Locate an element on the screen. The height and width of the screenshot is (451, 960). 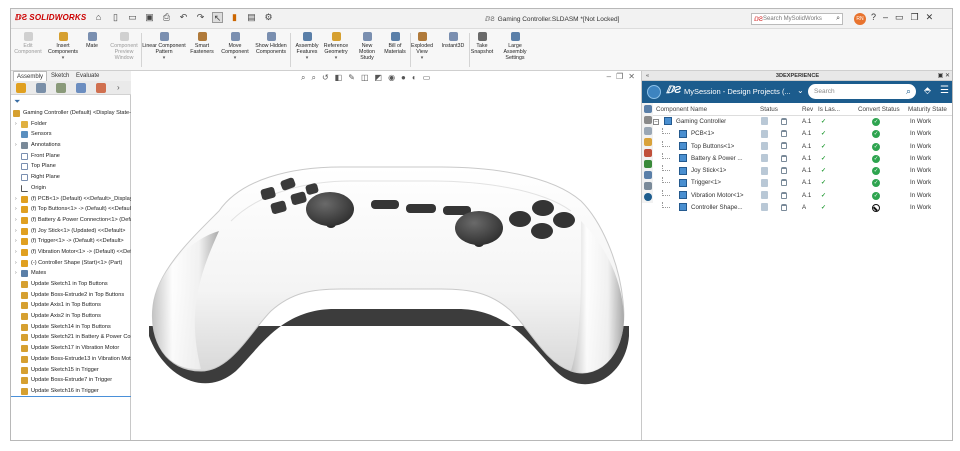
tree-item: Right Plane is located at coordinates (71, 177).